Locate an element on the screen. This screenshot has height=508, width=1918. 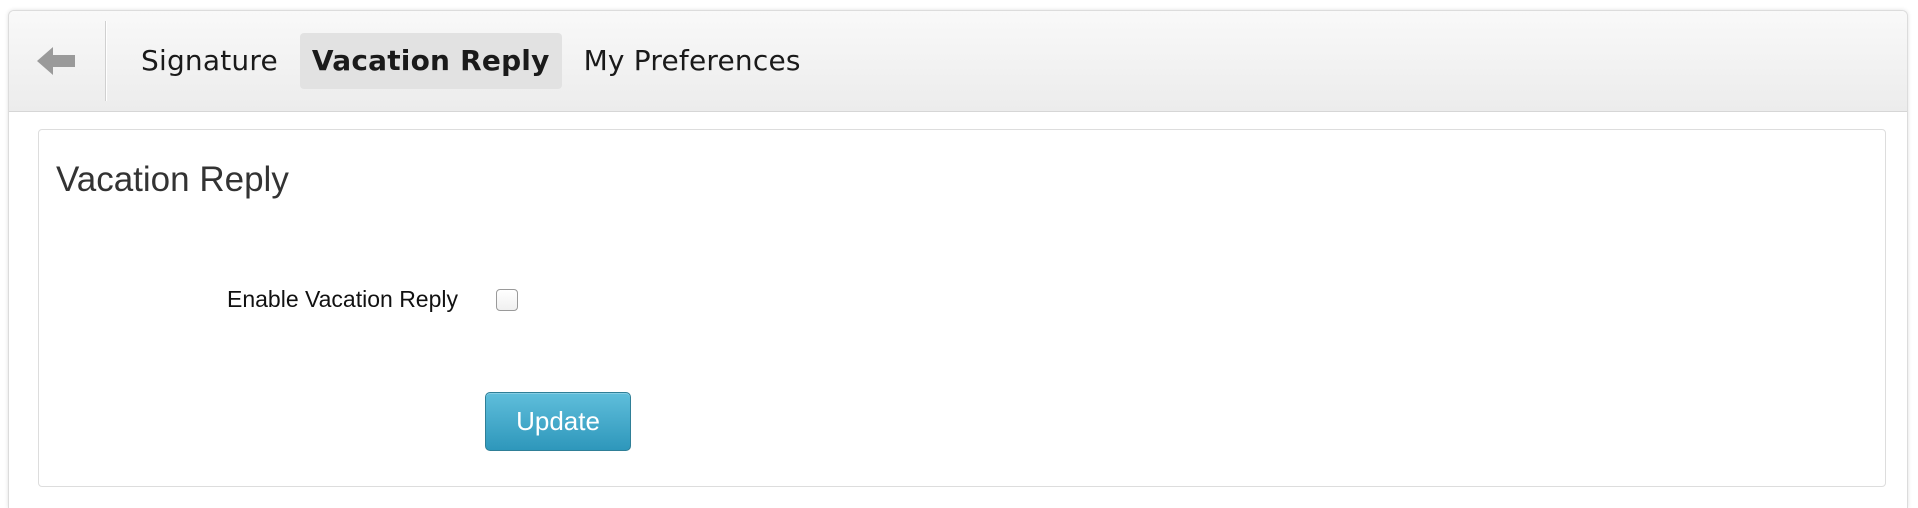
arrow-left-icon is located at coordinates (56, 61).